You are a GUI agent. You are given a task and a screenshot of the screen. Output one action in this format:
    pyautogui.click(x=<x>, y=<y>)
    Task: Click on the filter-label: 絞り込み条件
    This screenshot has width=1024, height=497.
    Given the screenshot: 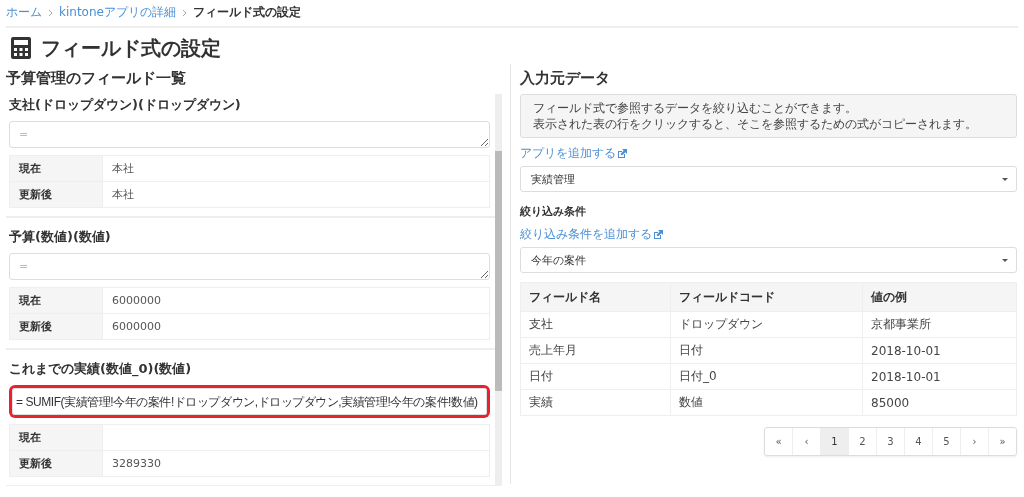 What is the action you would take?
    pyautogui.click(x=553, y=211)
    